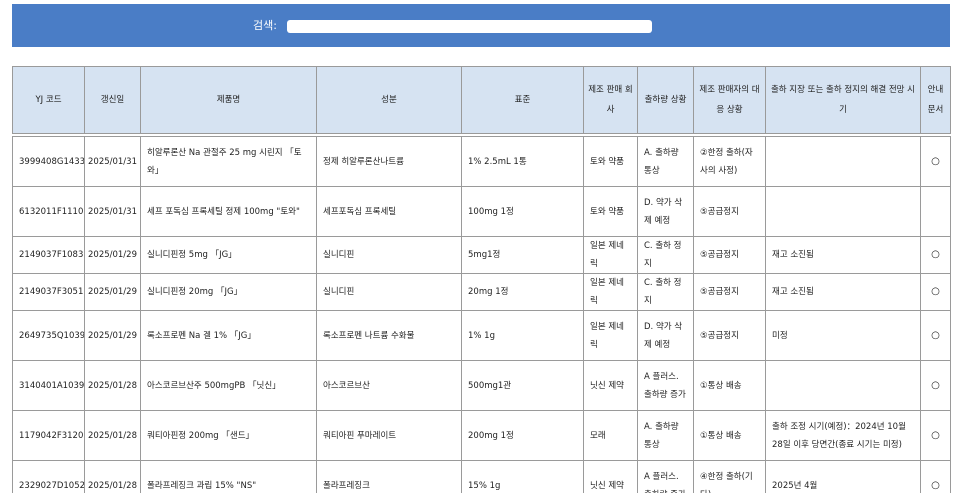 This screenshot has height=493, width=960. What do you see at coordinates (843, 100) in the screenshot?
I see `col-header-outlook: 출하 지장 또는 출하 정지의 해결 전망 시기` at bounding box center [843, 100].